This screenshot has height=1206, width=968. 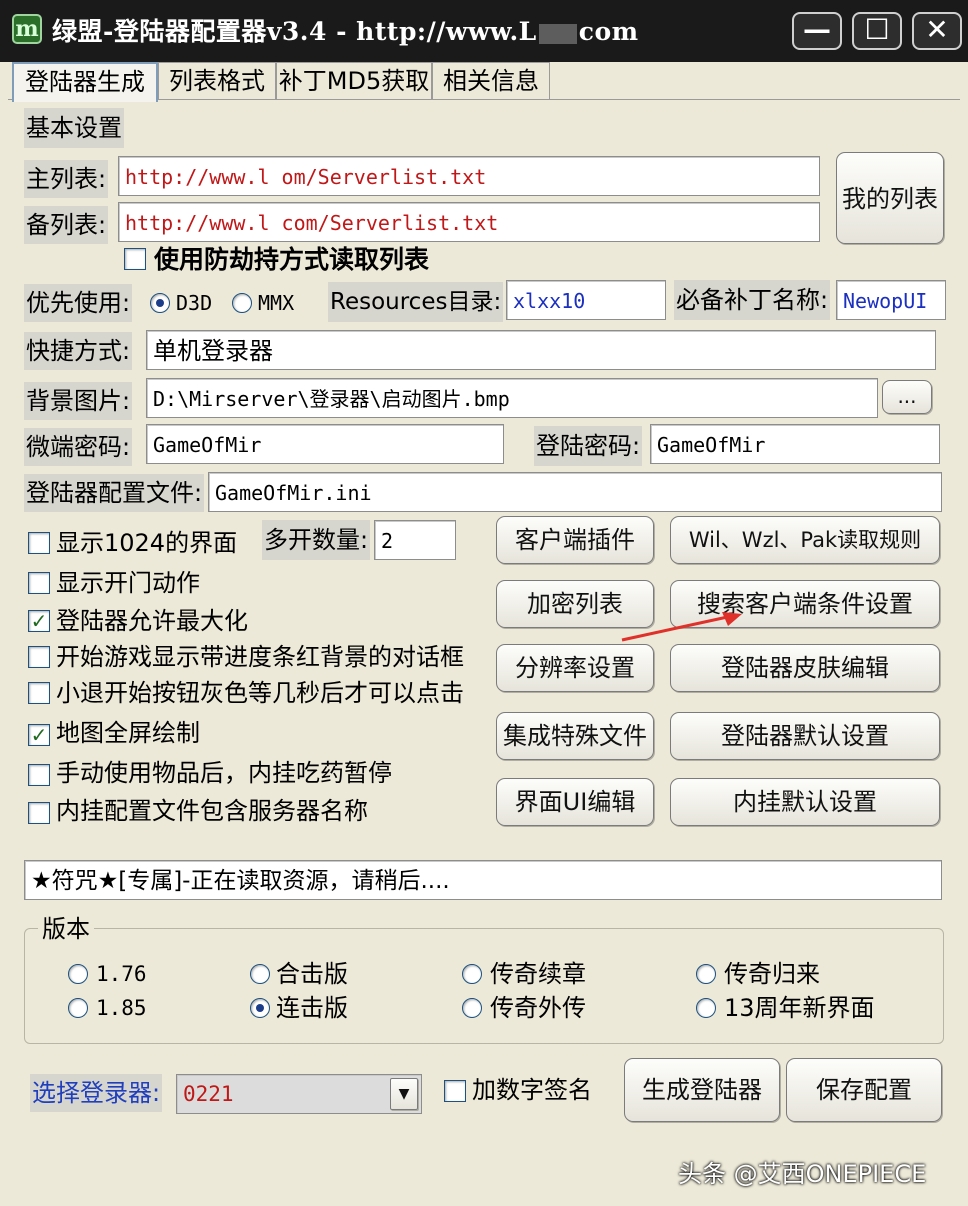 I want to click on resources-label: Resources目录:, so click(x=416, y=302).